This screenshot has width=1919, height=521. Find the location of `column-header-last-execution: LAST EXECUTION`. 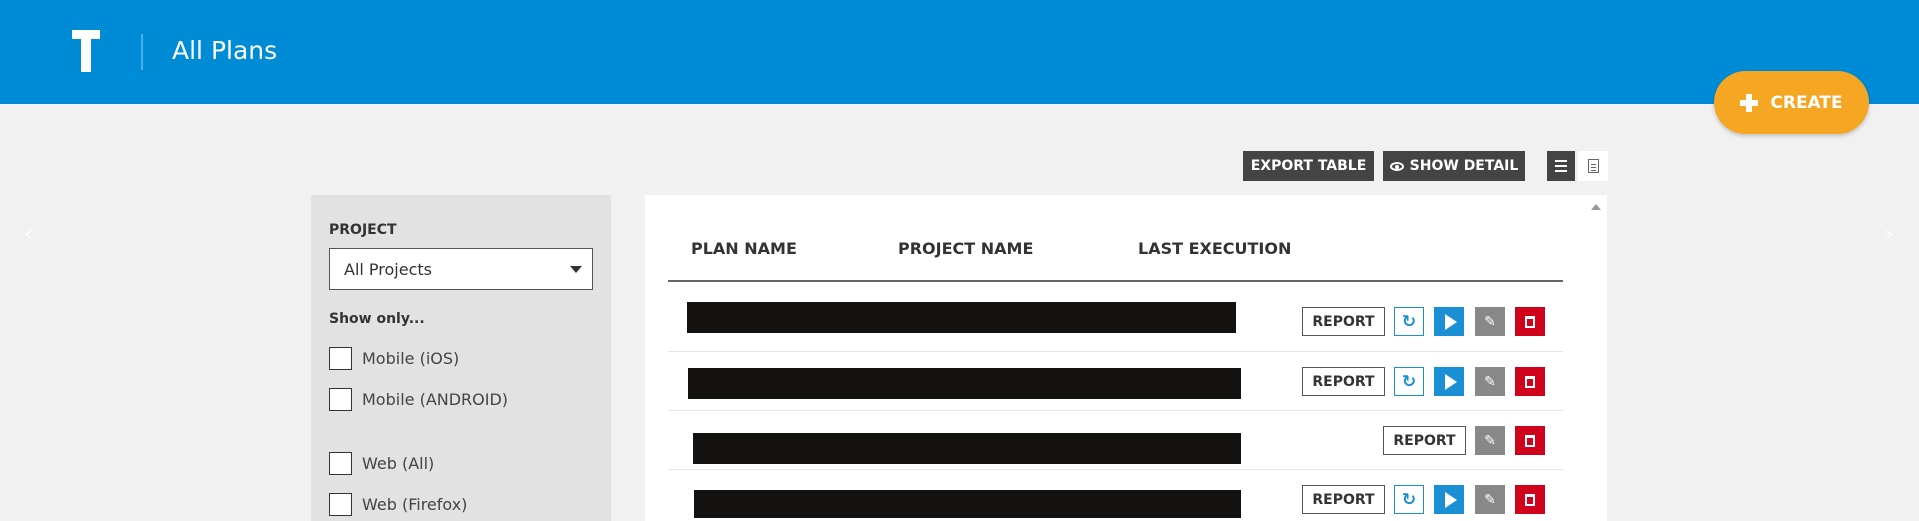

column-header-last-execution: LAST EXECUTION is located at coordinates (1214, 248).